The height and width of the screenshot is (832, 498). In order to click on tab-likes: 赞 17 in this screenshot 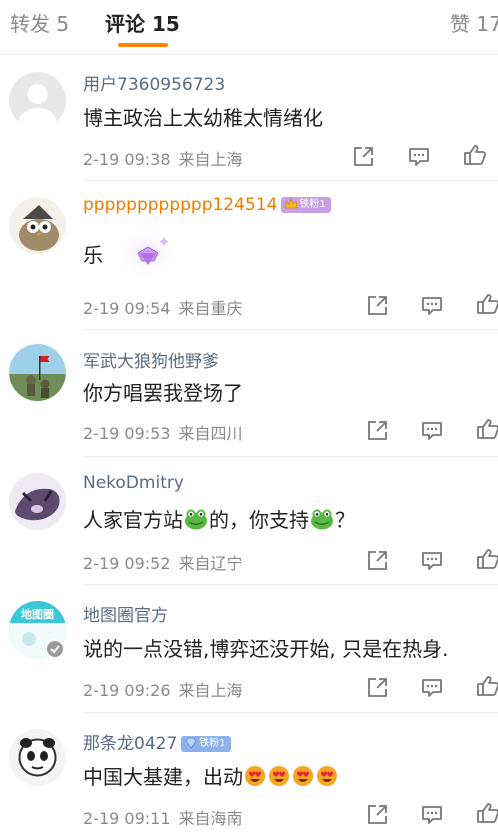, I will do `click(474, 22)`.